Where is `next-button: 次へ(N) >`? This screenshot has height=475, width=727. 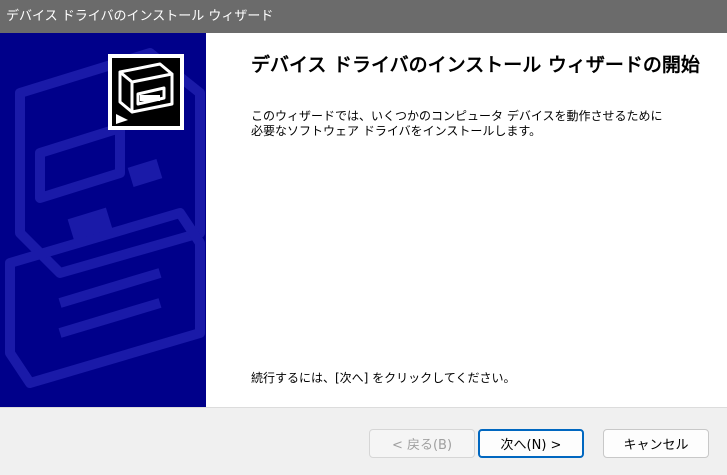
next-button: 次へ(N) > is located at coordinates (531, 443).